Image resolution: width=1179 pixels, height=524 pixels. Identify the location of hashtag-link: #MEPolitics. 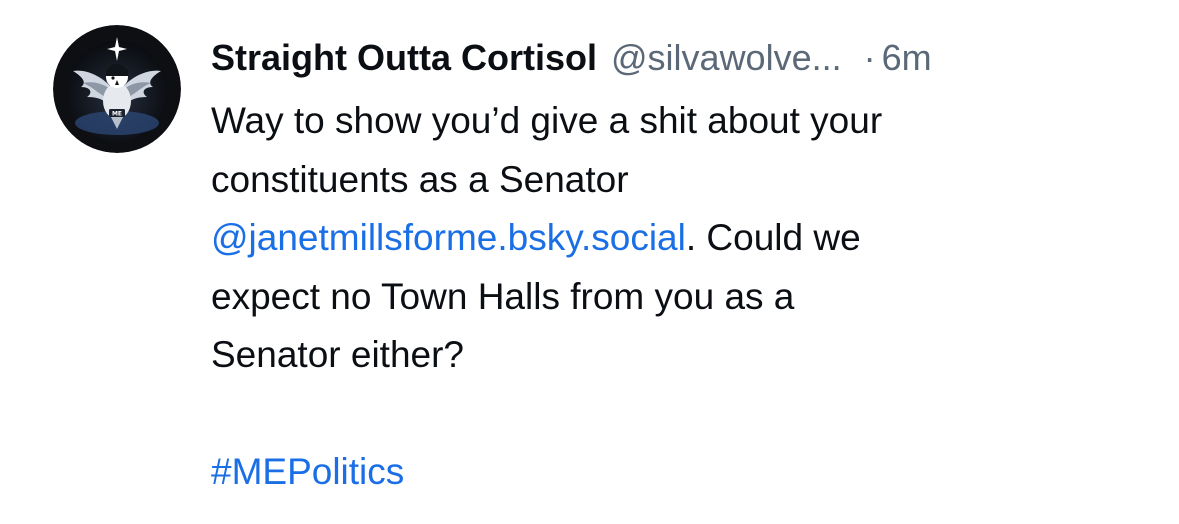
(307, 471).